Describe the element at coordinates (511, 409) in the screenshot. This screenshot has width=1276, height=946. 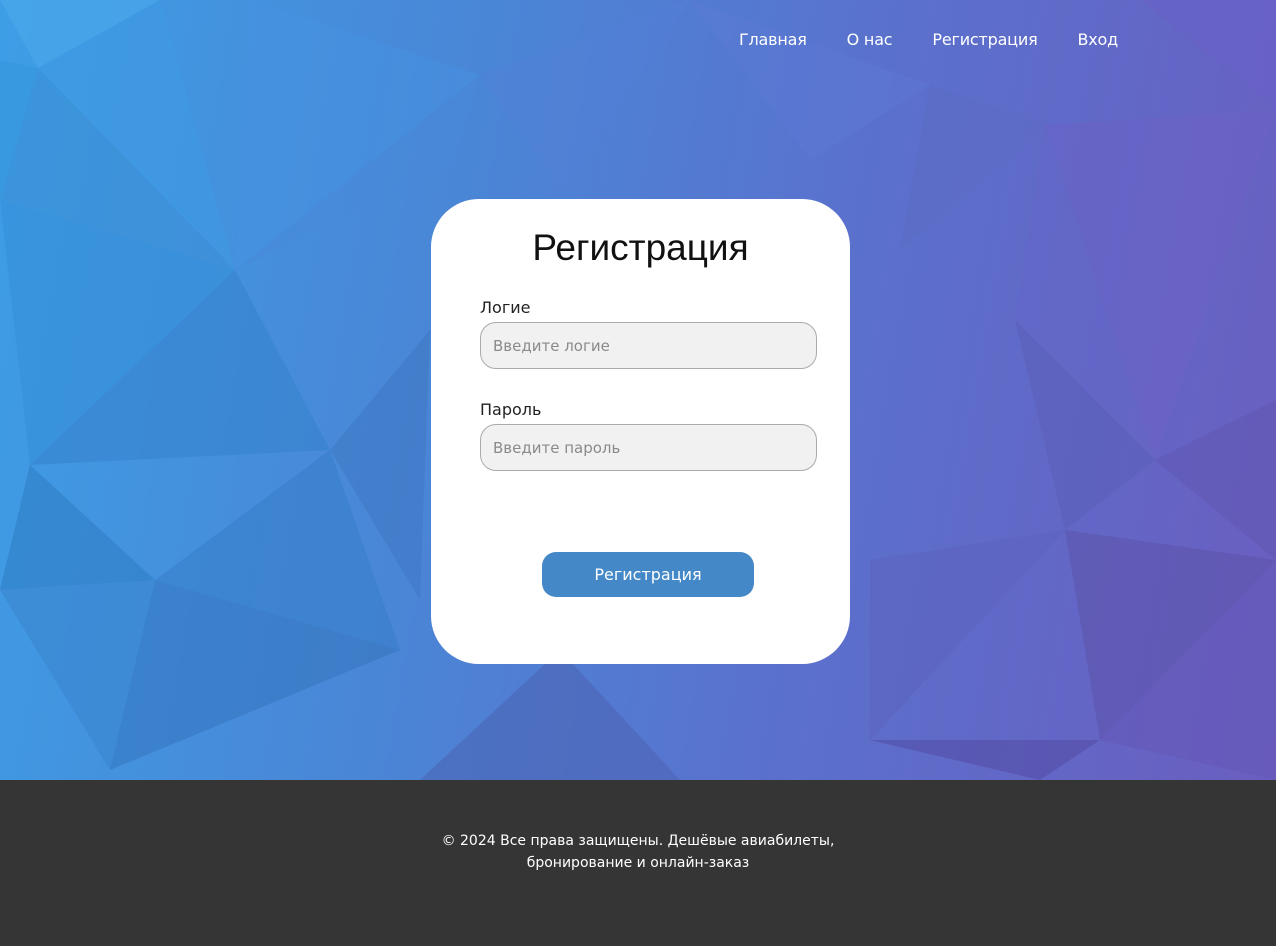
I see `password-label: Пароль` at that location.